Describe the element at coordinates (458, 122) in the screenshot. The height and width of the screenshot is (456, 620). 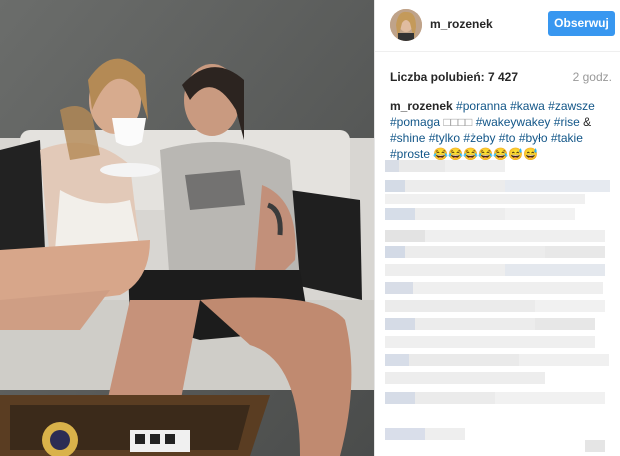
I see `caption-emoji: □□□□` at that location.